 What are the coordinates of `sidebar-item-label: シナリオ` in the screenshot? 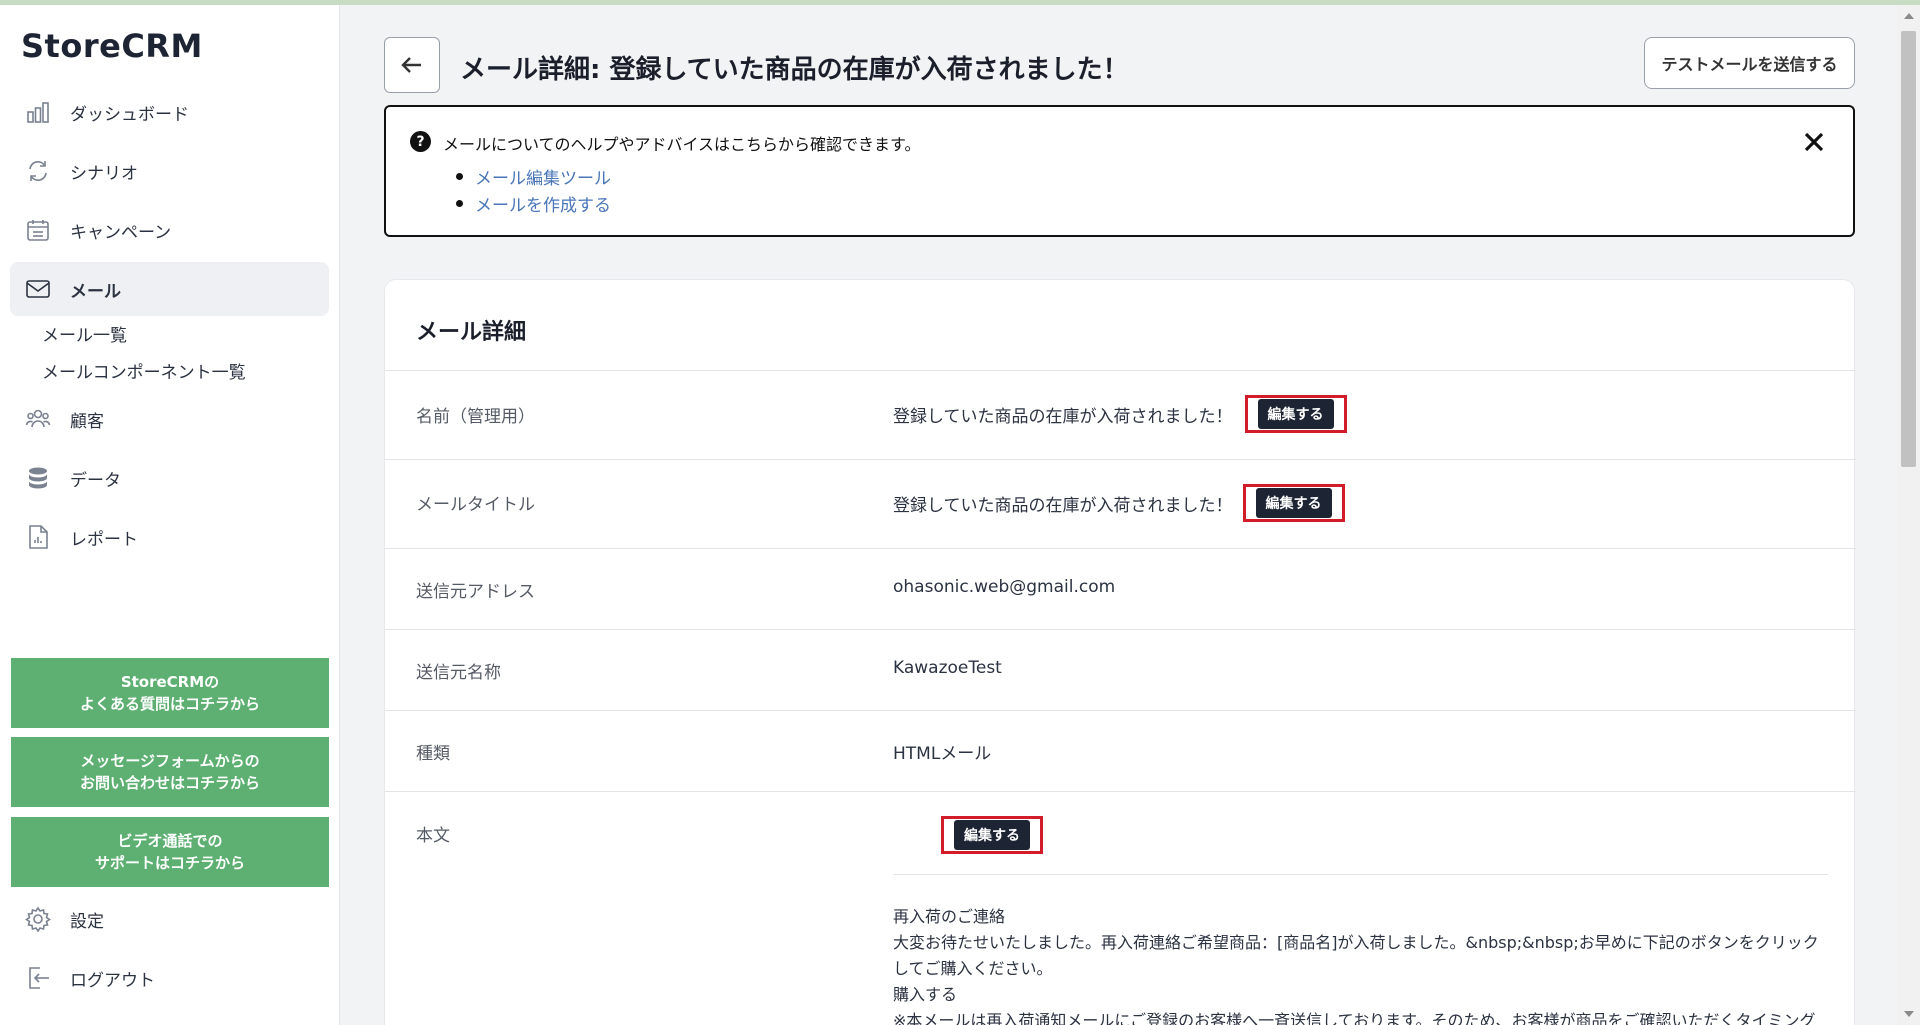 It's located at (104, 173).